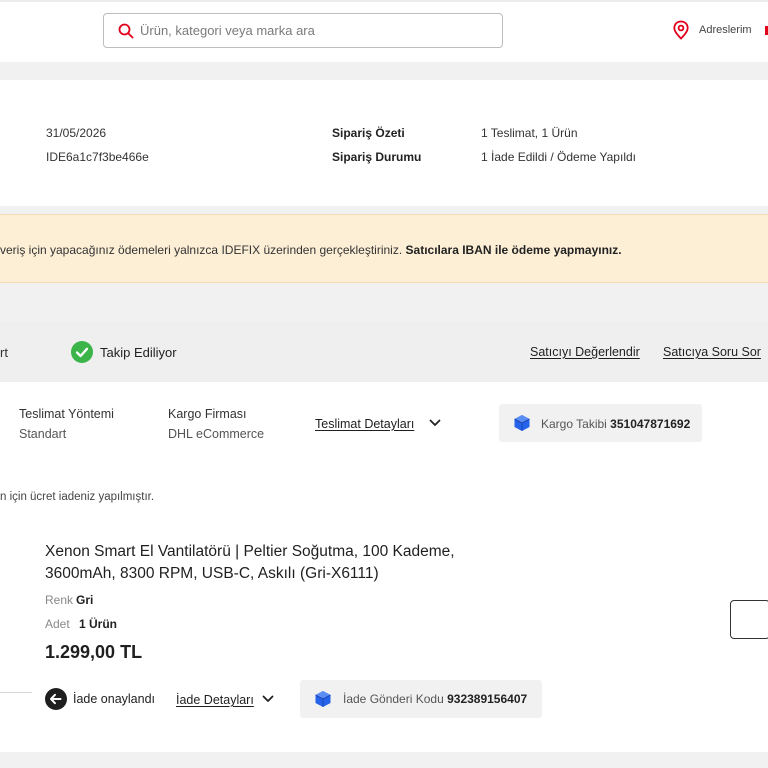  I want to click on color-label: Renk, so click(59, 600).